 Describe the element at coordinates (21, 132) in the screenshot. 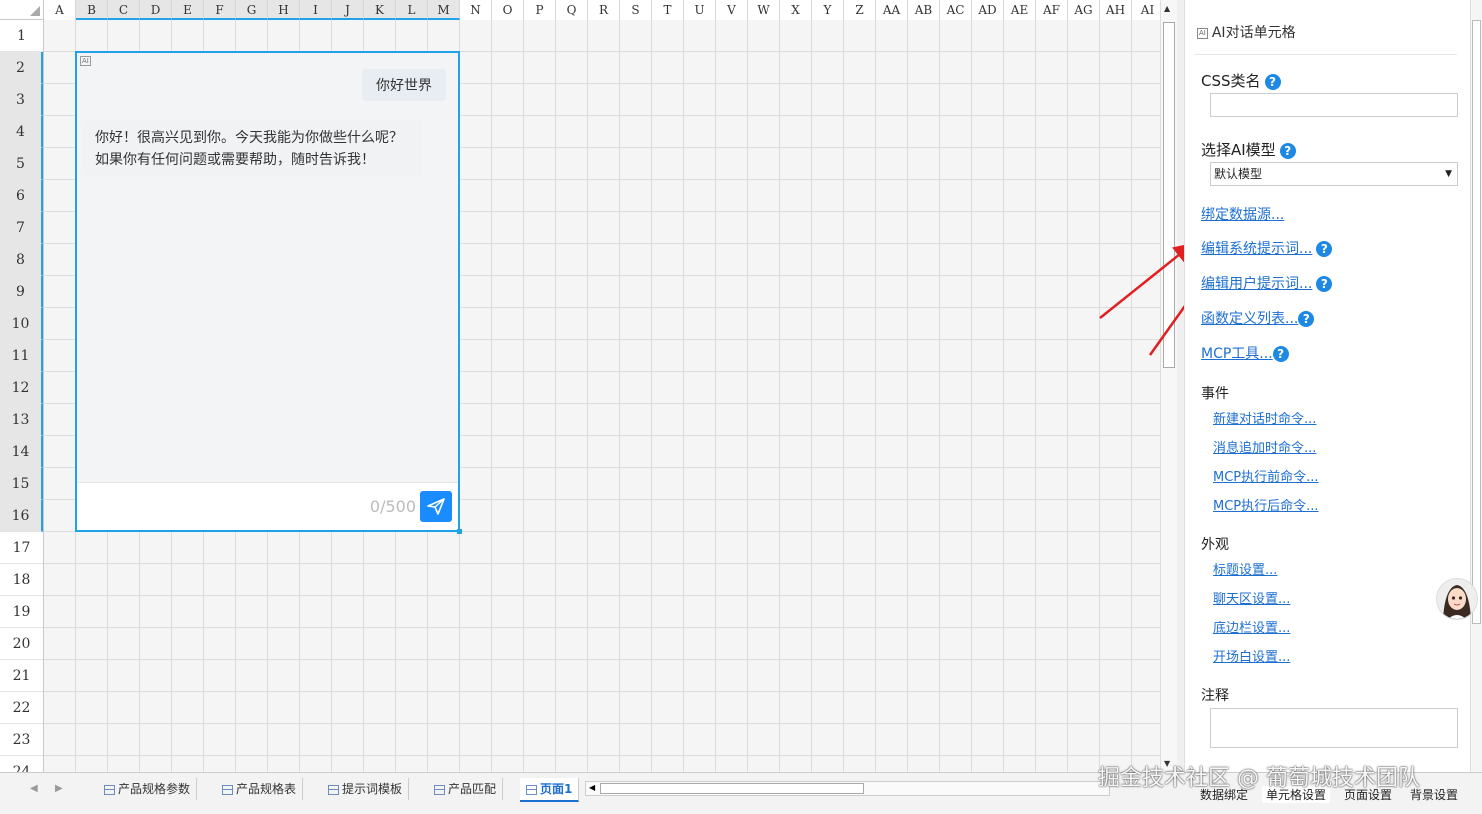

I see `row-header-cell: 4` at that location.